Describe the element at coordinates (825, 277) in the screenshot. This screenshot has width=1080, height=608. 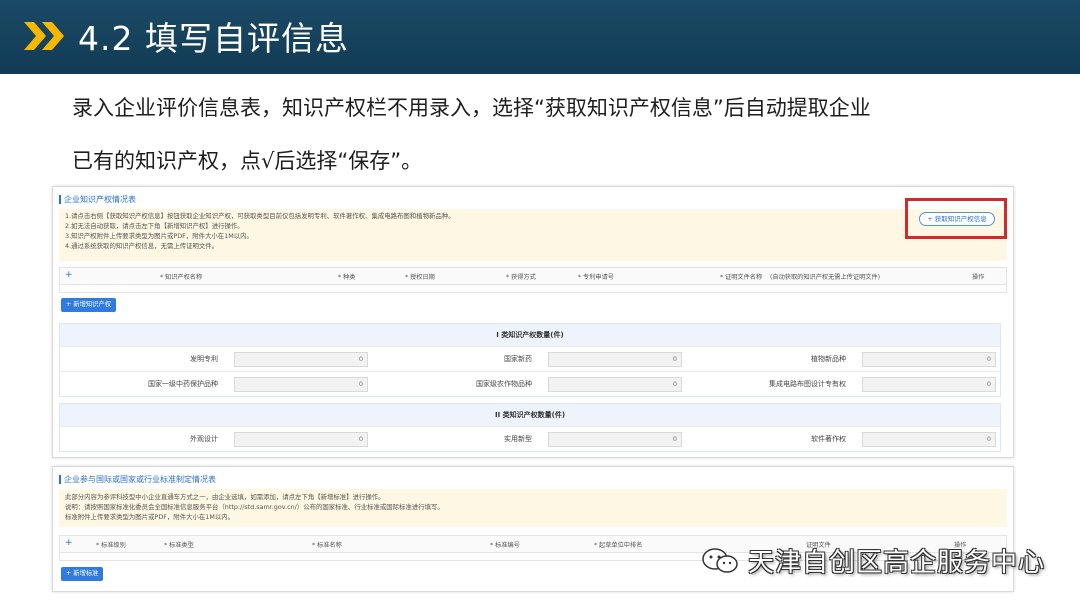
I see `col-header-note: (自动获取的知识产权无需上传证明文件)` at that location.